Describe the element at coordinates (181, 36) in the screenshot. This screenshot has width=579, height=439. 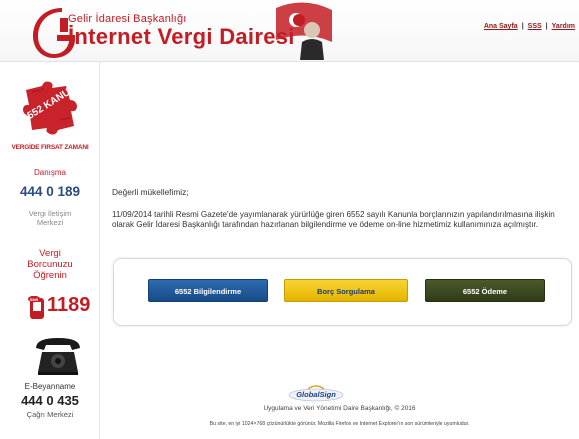
I see `brand-title: İnternet Vergi Dairesi` at that location.